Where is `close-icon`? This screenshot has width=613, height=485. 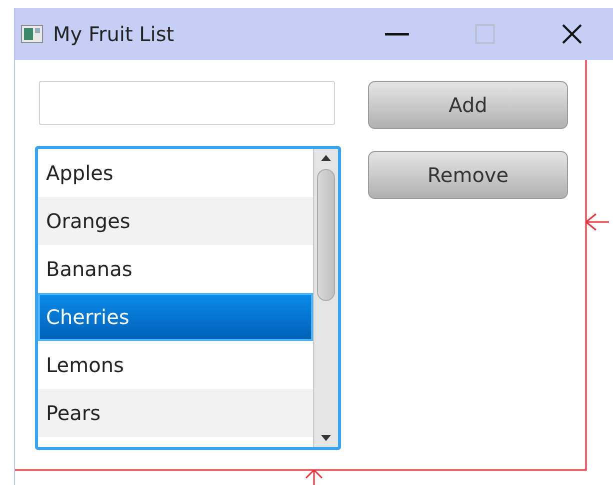 close-icon is located at coordinates (572, 34).